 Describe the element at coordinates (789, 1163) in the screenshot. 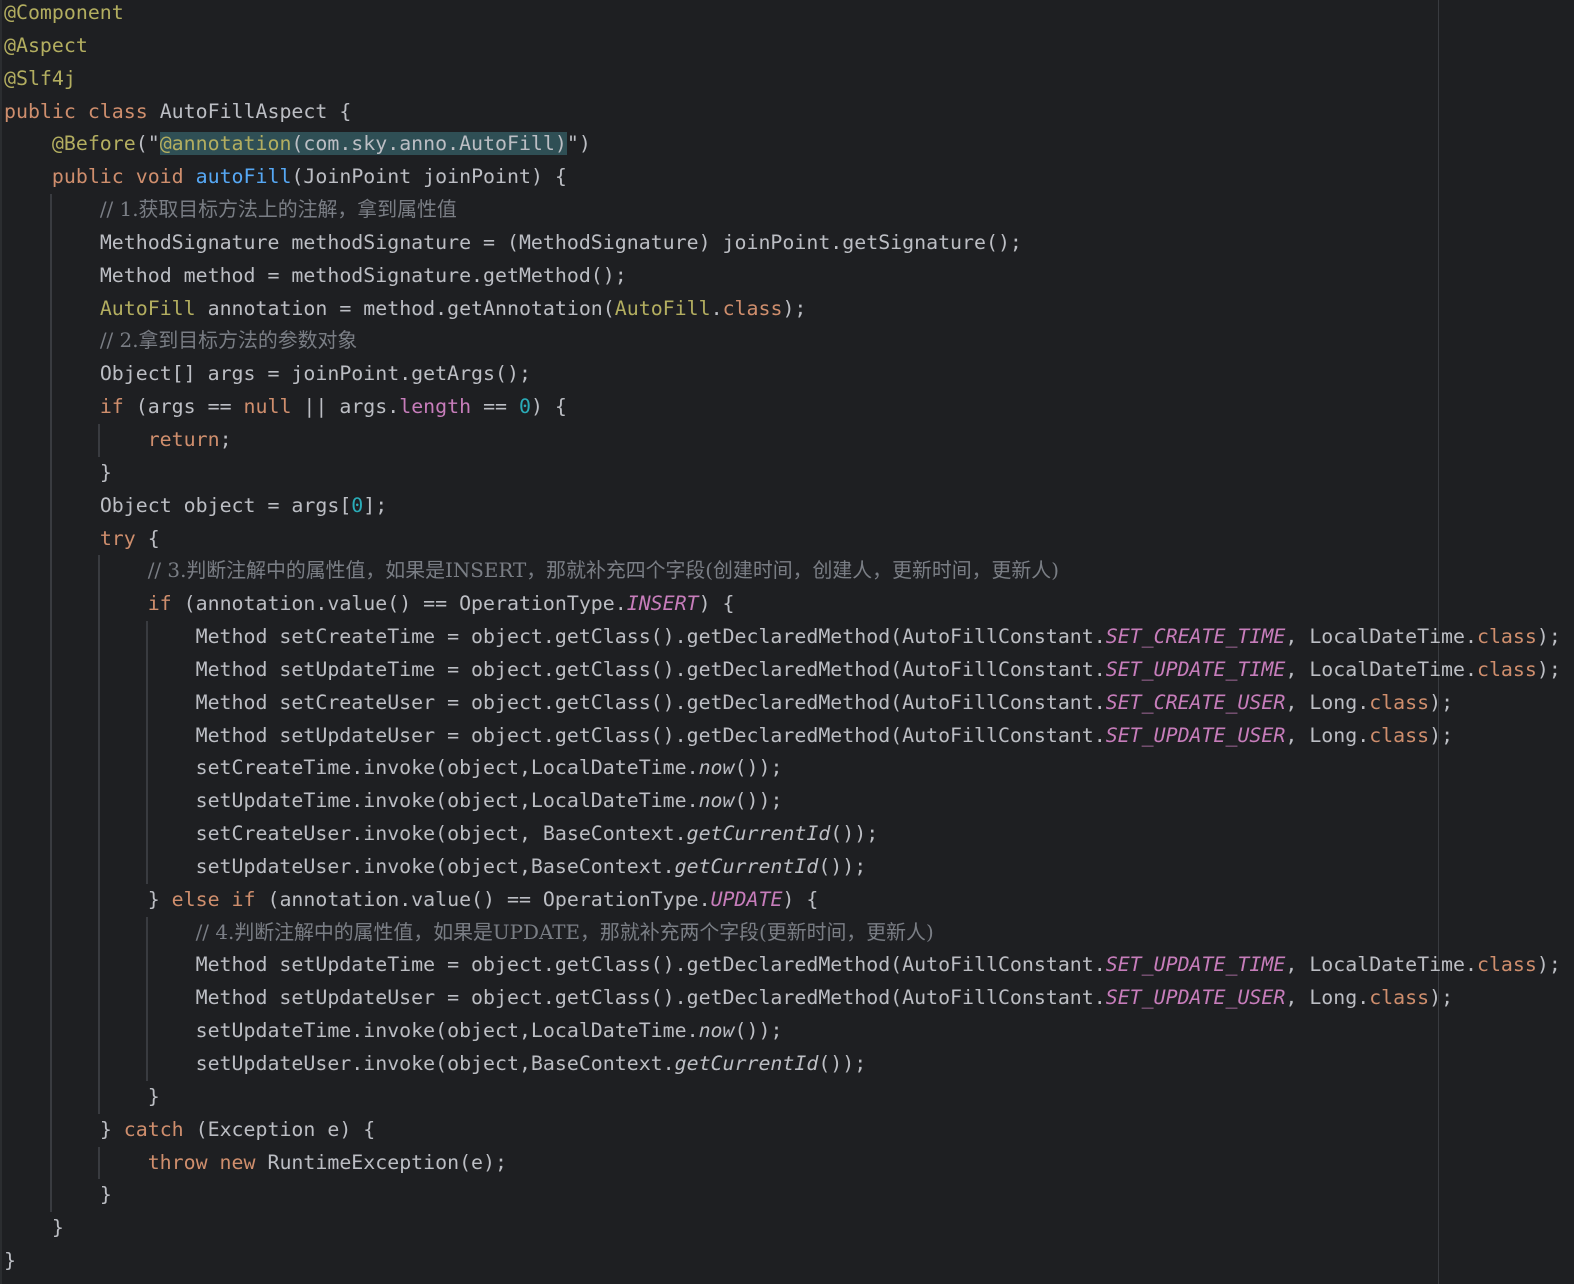

I see `code-line: throw new RuntimeException(e);` at that location.